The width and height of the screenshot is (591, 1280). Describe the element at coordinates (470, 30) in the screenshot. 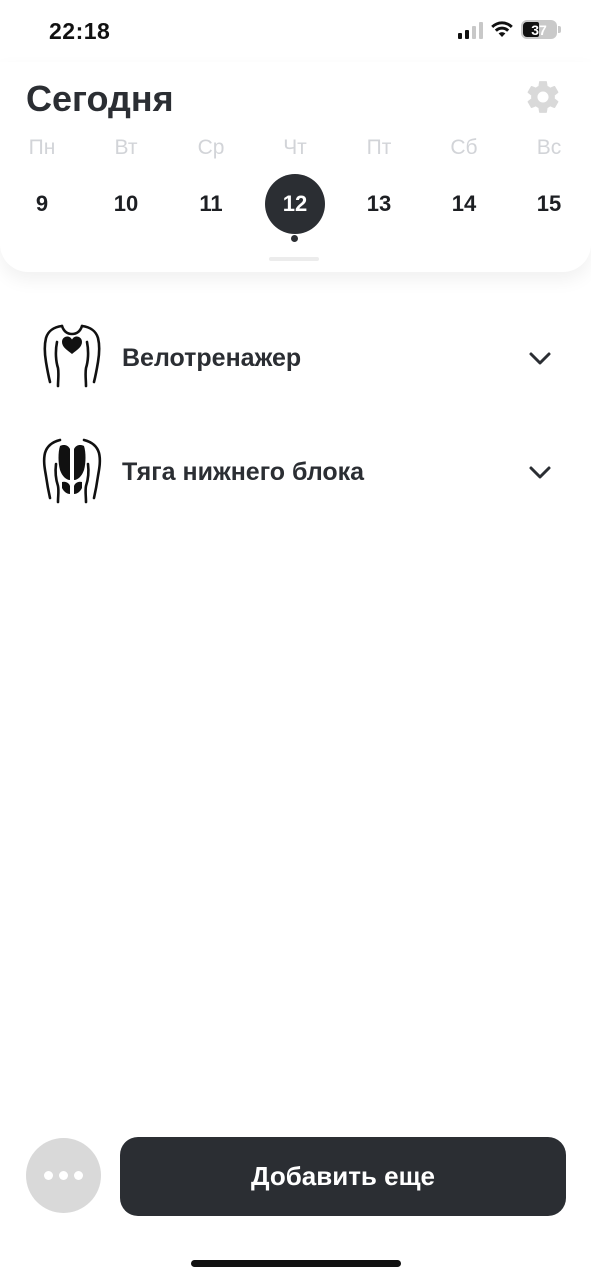

I see `signal-icon` at that location.